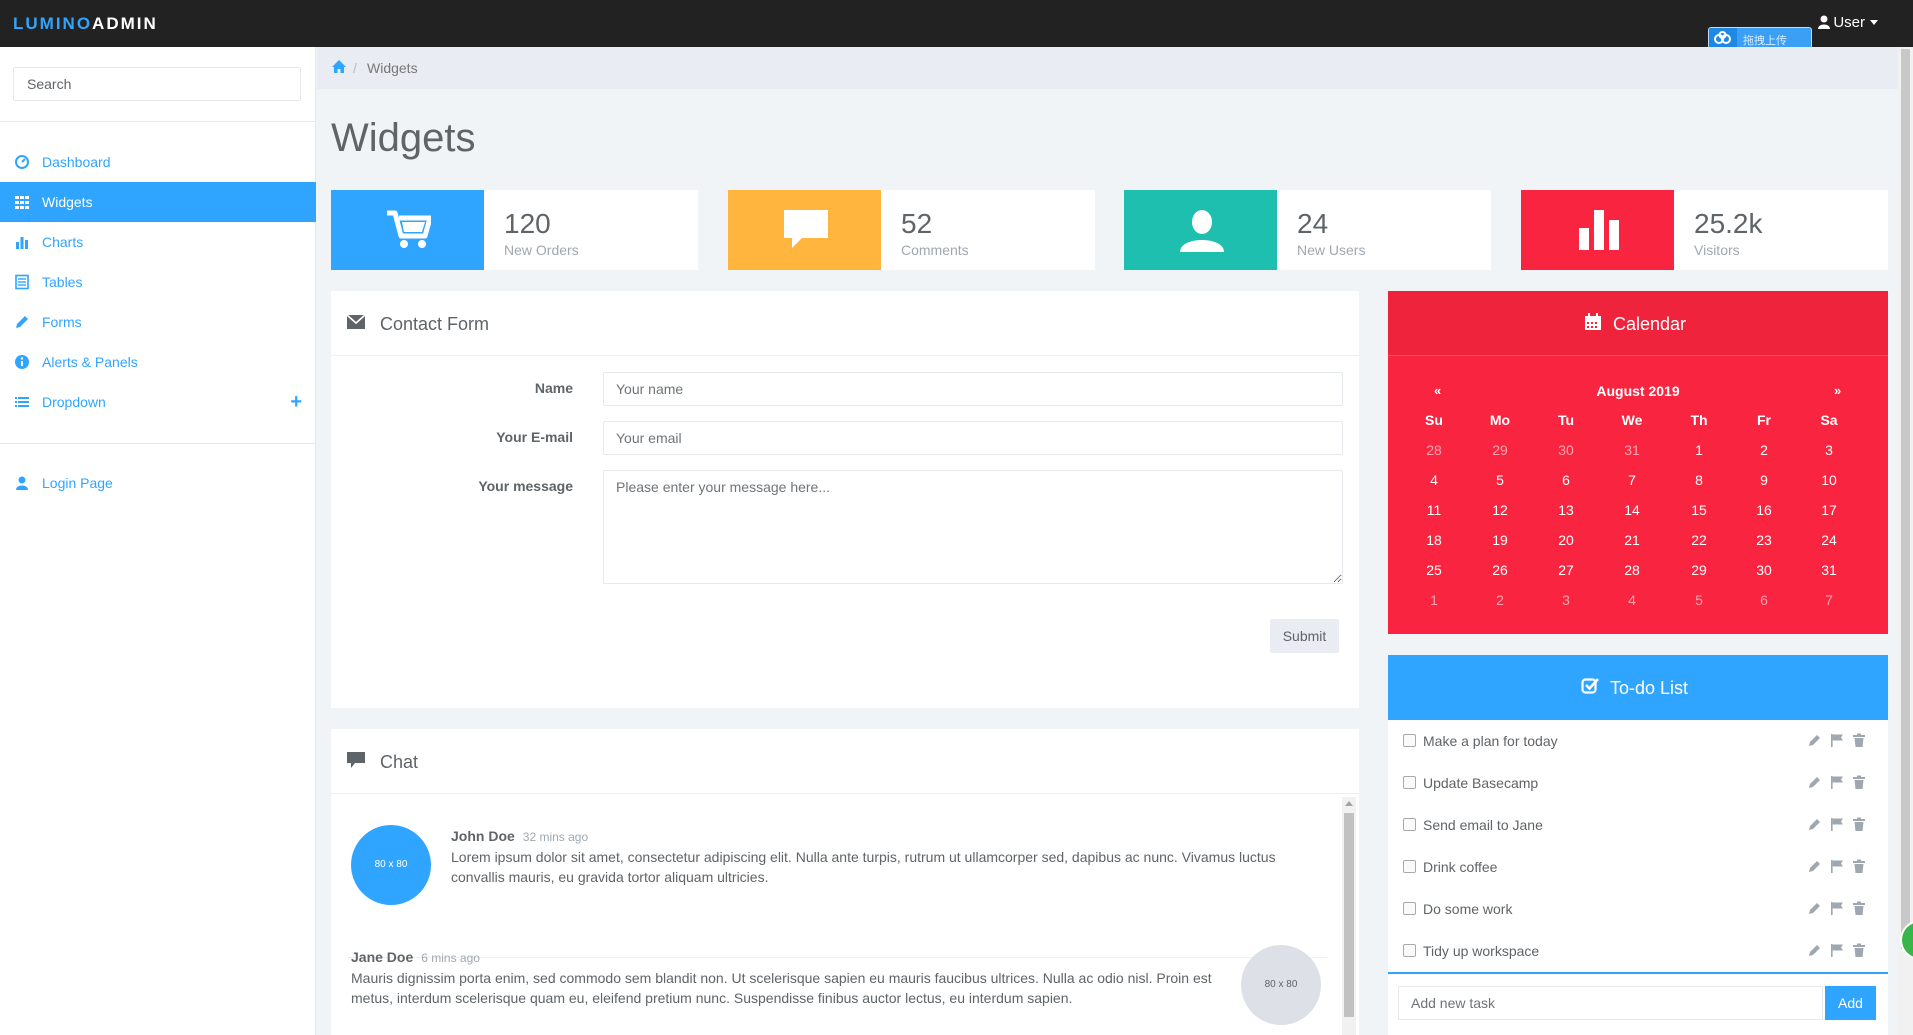 This screenshot has height=1035, width=1913. I want to click on calendar-next-button: », so click(1837, 390).